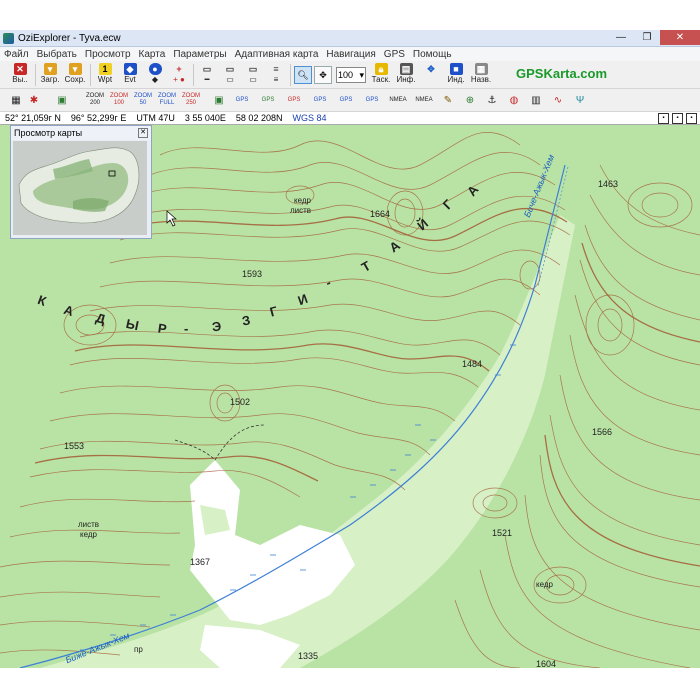  I want to click on elevation-label: 1604, so click(546, 663).